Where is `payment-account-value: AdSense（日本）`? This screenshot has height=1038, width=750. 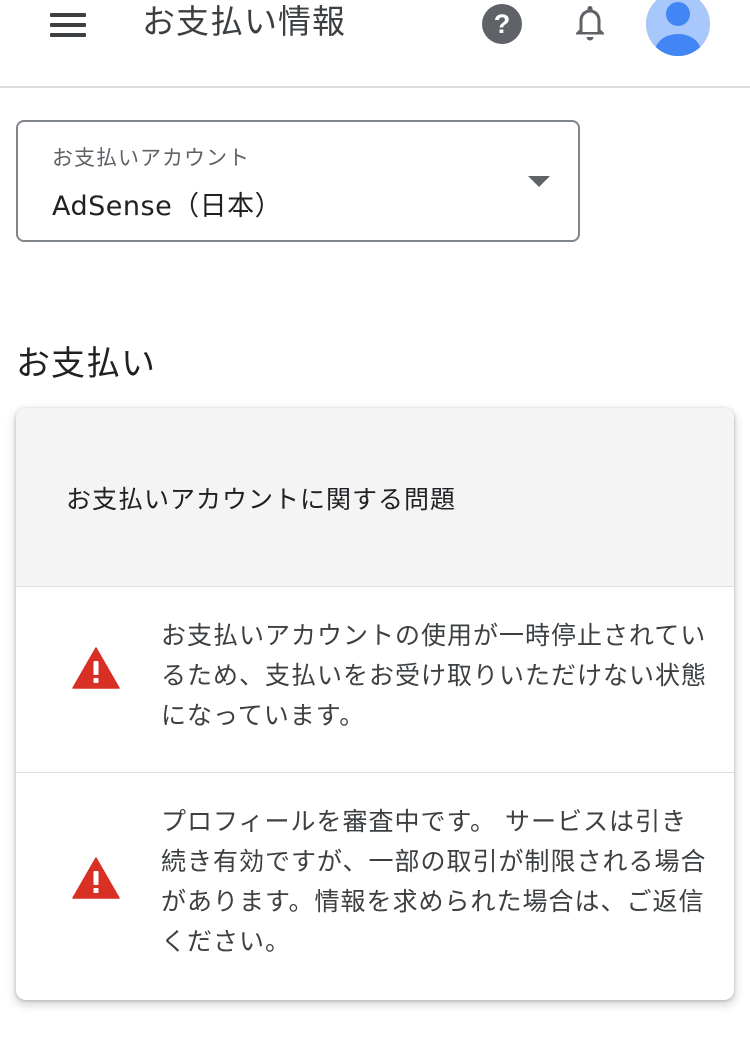
payment-account-value: AdSense（日本） is located at coordinates (167, 206).